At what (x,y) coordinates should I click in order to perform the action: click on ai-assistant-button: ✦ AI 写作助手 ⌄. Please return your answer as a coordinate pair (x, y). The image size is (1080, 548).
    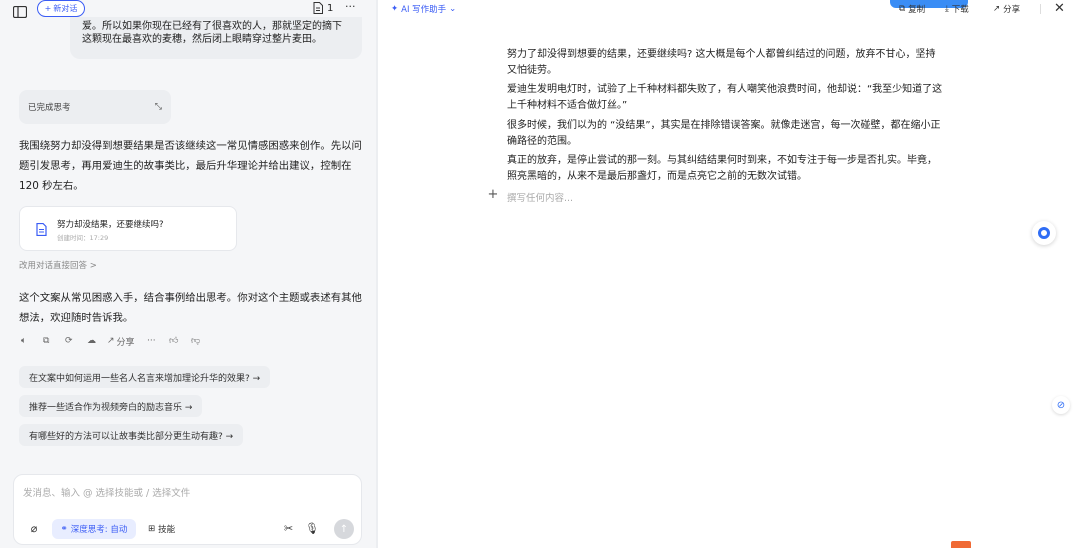
    Looking at the image, I should click on (423, 9).